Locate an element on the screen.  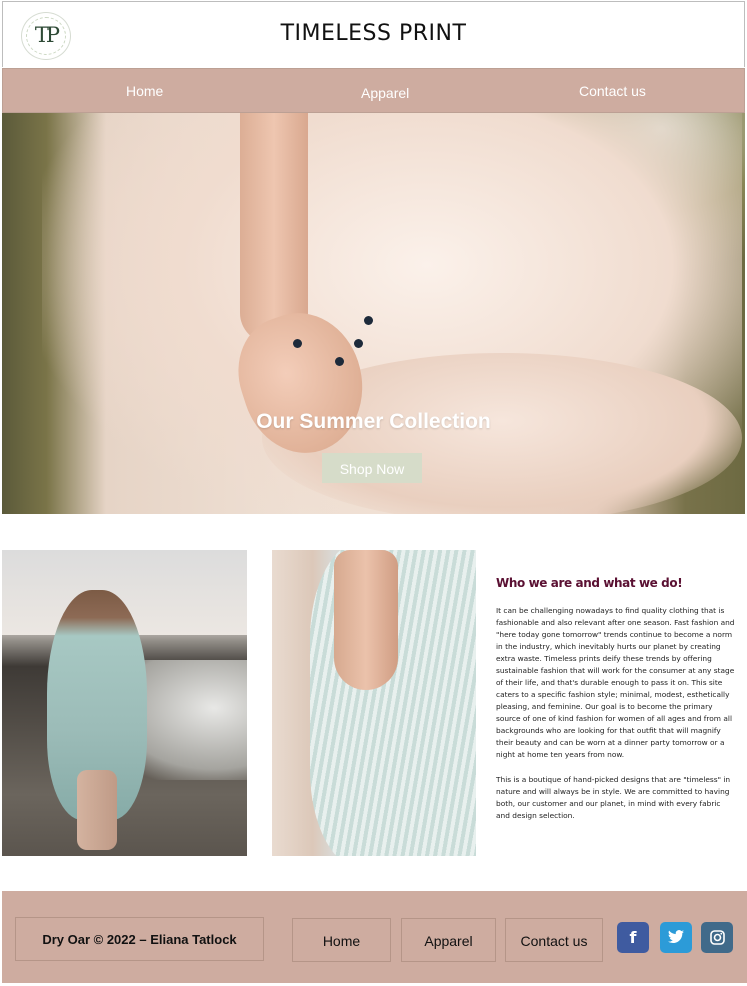
site-title: TIMELESS PRINT is located at coordinates (373, 33).